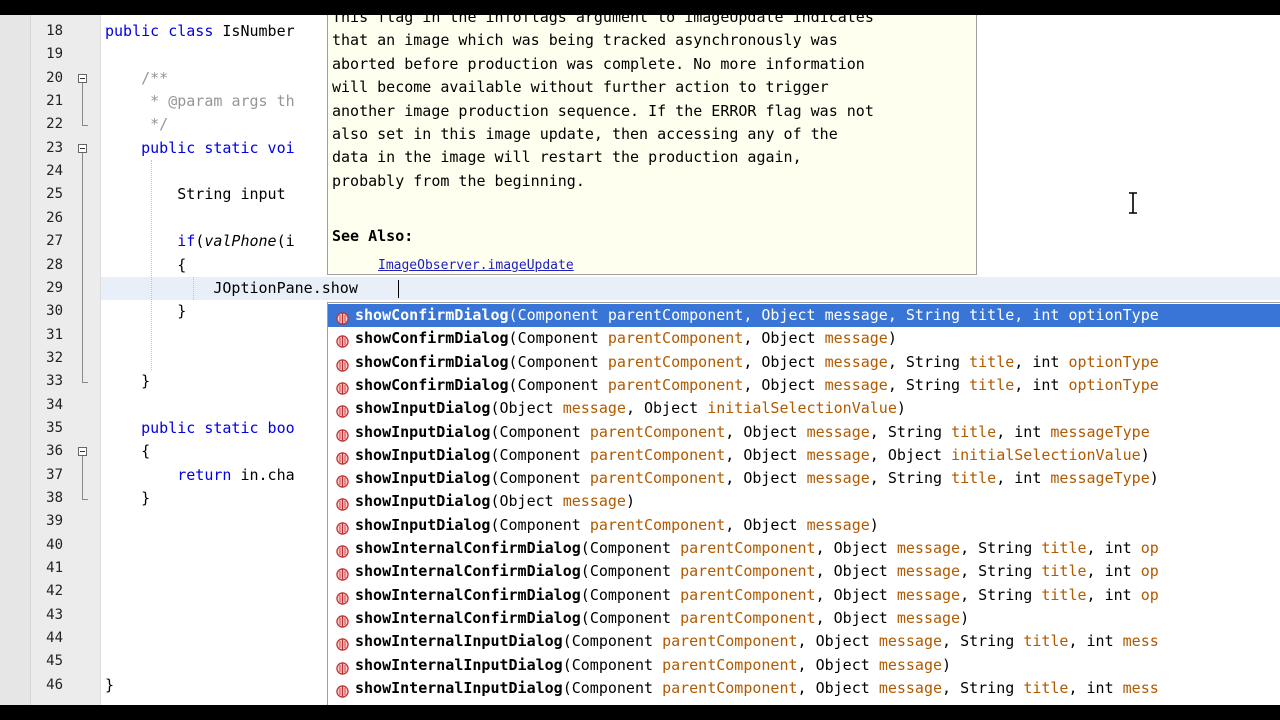 The width and height of the screenshot is (1280, 720). Describe the element at coordinates (200, 31) in the screenshot. I see `code-line: public class IsNumber` at that location.